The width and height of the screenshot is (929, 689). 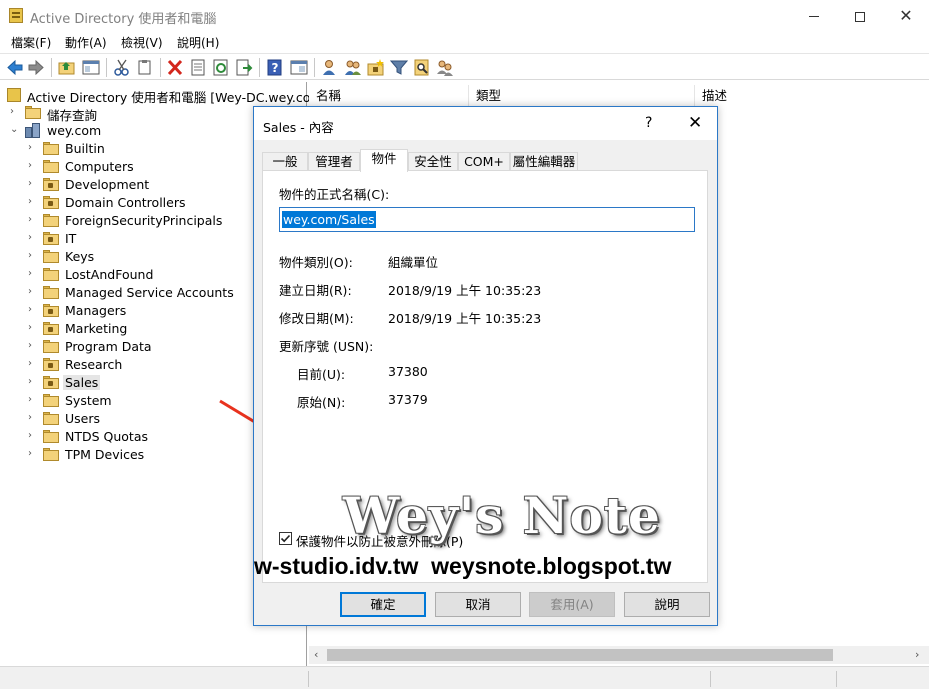 I want to click on chevron-down-icon: ⌄, so click(x=15, y=130).